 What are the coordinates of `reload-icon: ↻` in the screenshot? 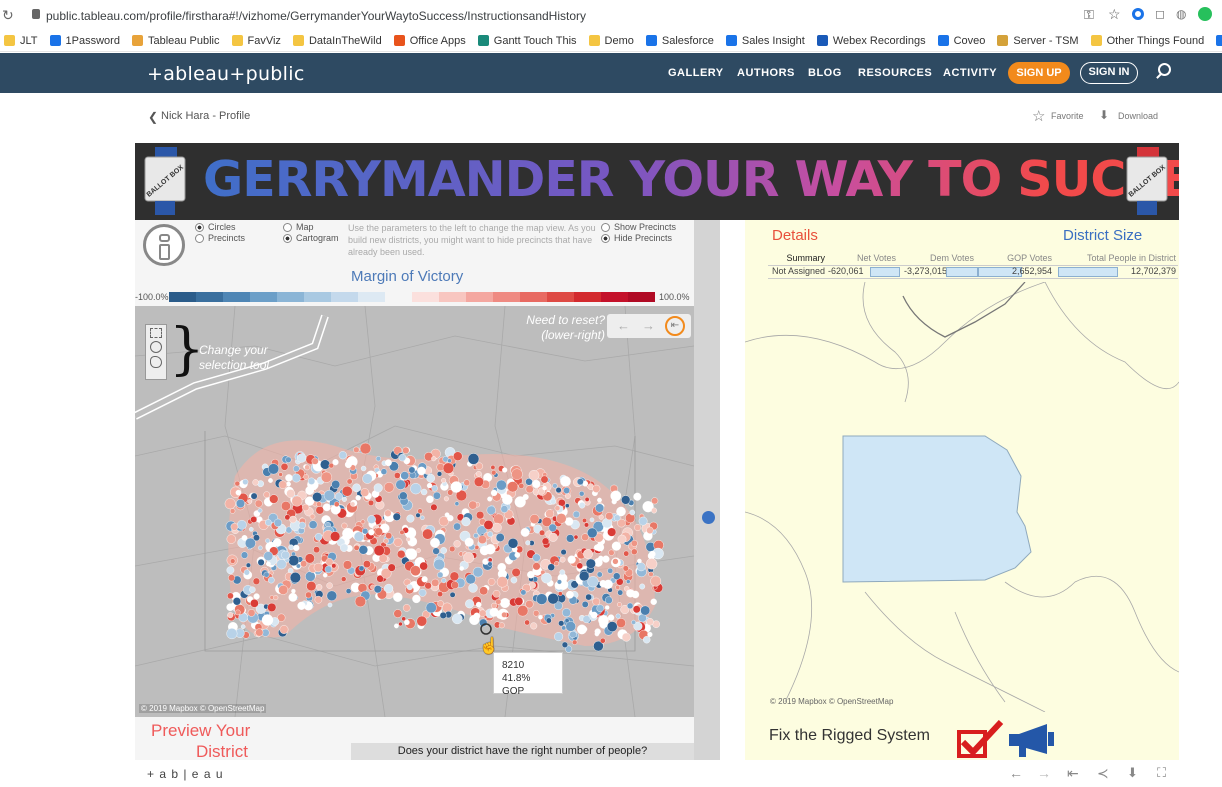 It's located at (8, 15).